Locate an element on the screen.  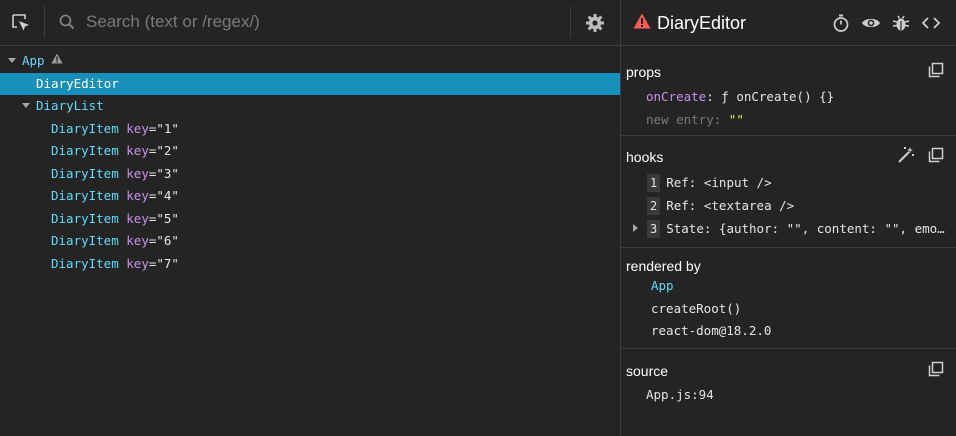
section-title: props is located at coordinates (644, 72).